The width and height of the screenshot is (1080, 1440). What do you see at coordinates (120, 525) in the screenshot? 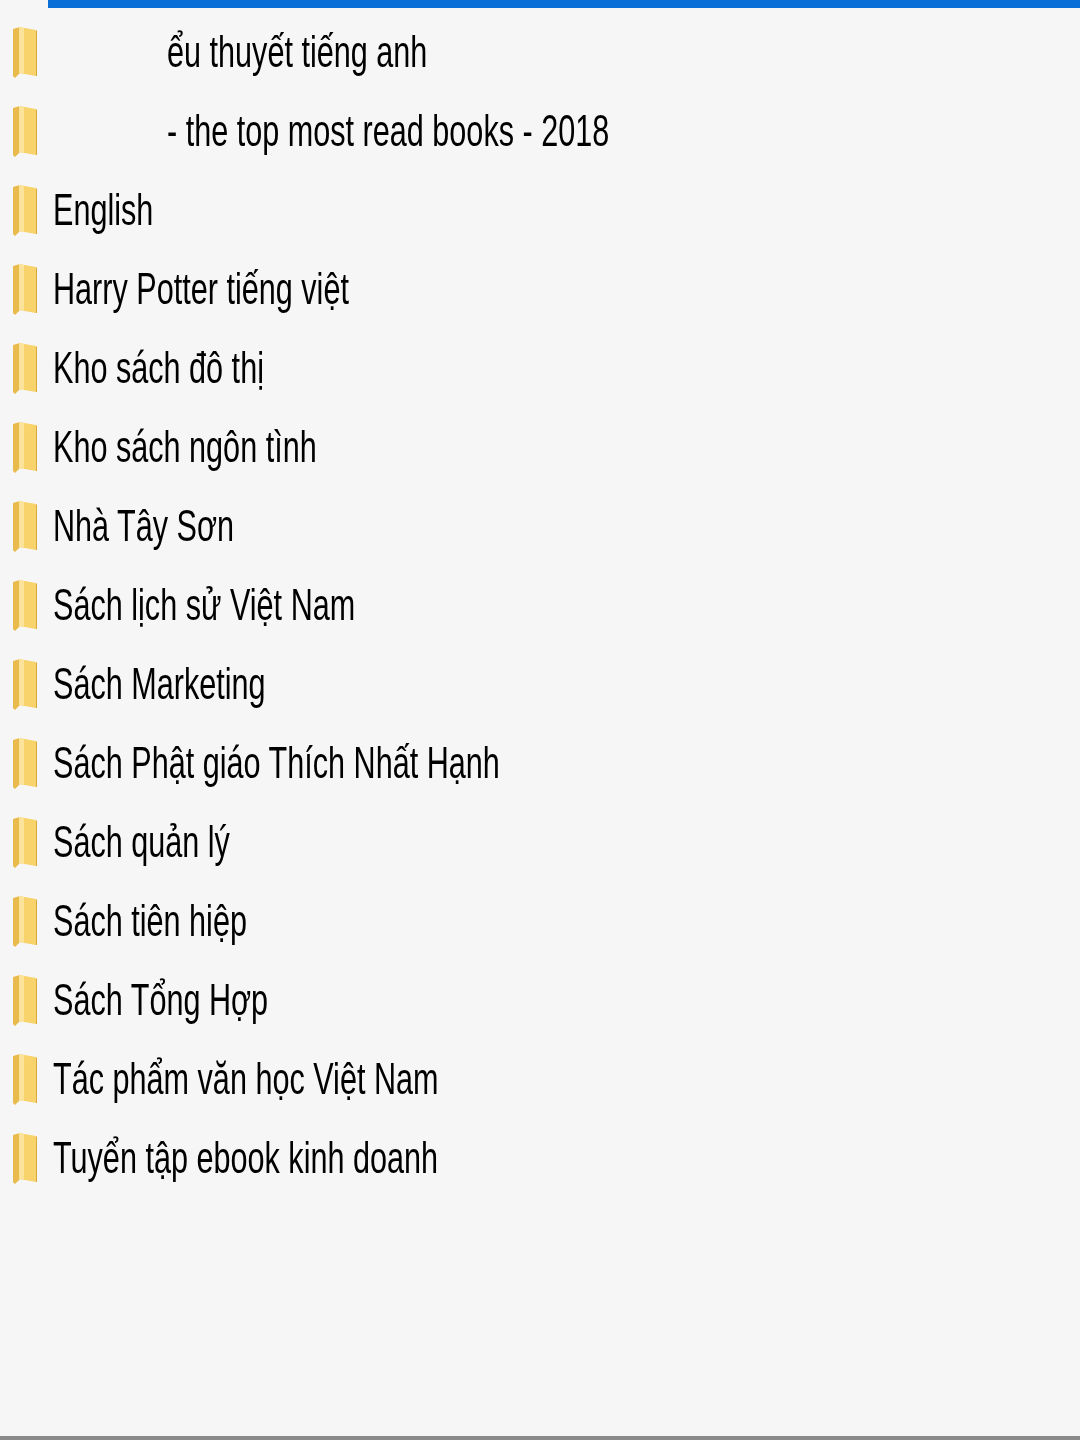
I see `folder-item: Nhà Tây Sơn` at bounding box center [120, 525].